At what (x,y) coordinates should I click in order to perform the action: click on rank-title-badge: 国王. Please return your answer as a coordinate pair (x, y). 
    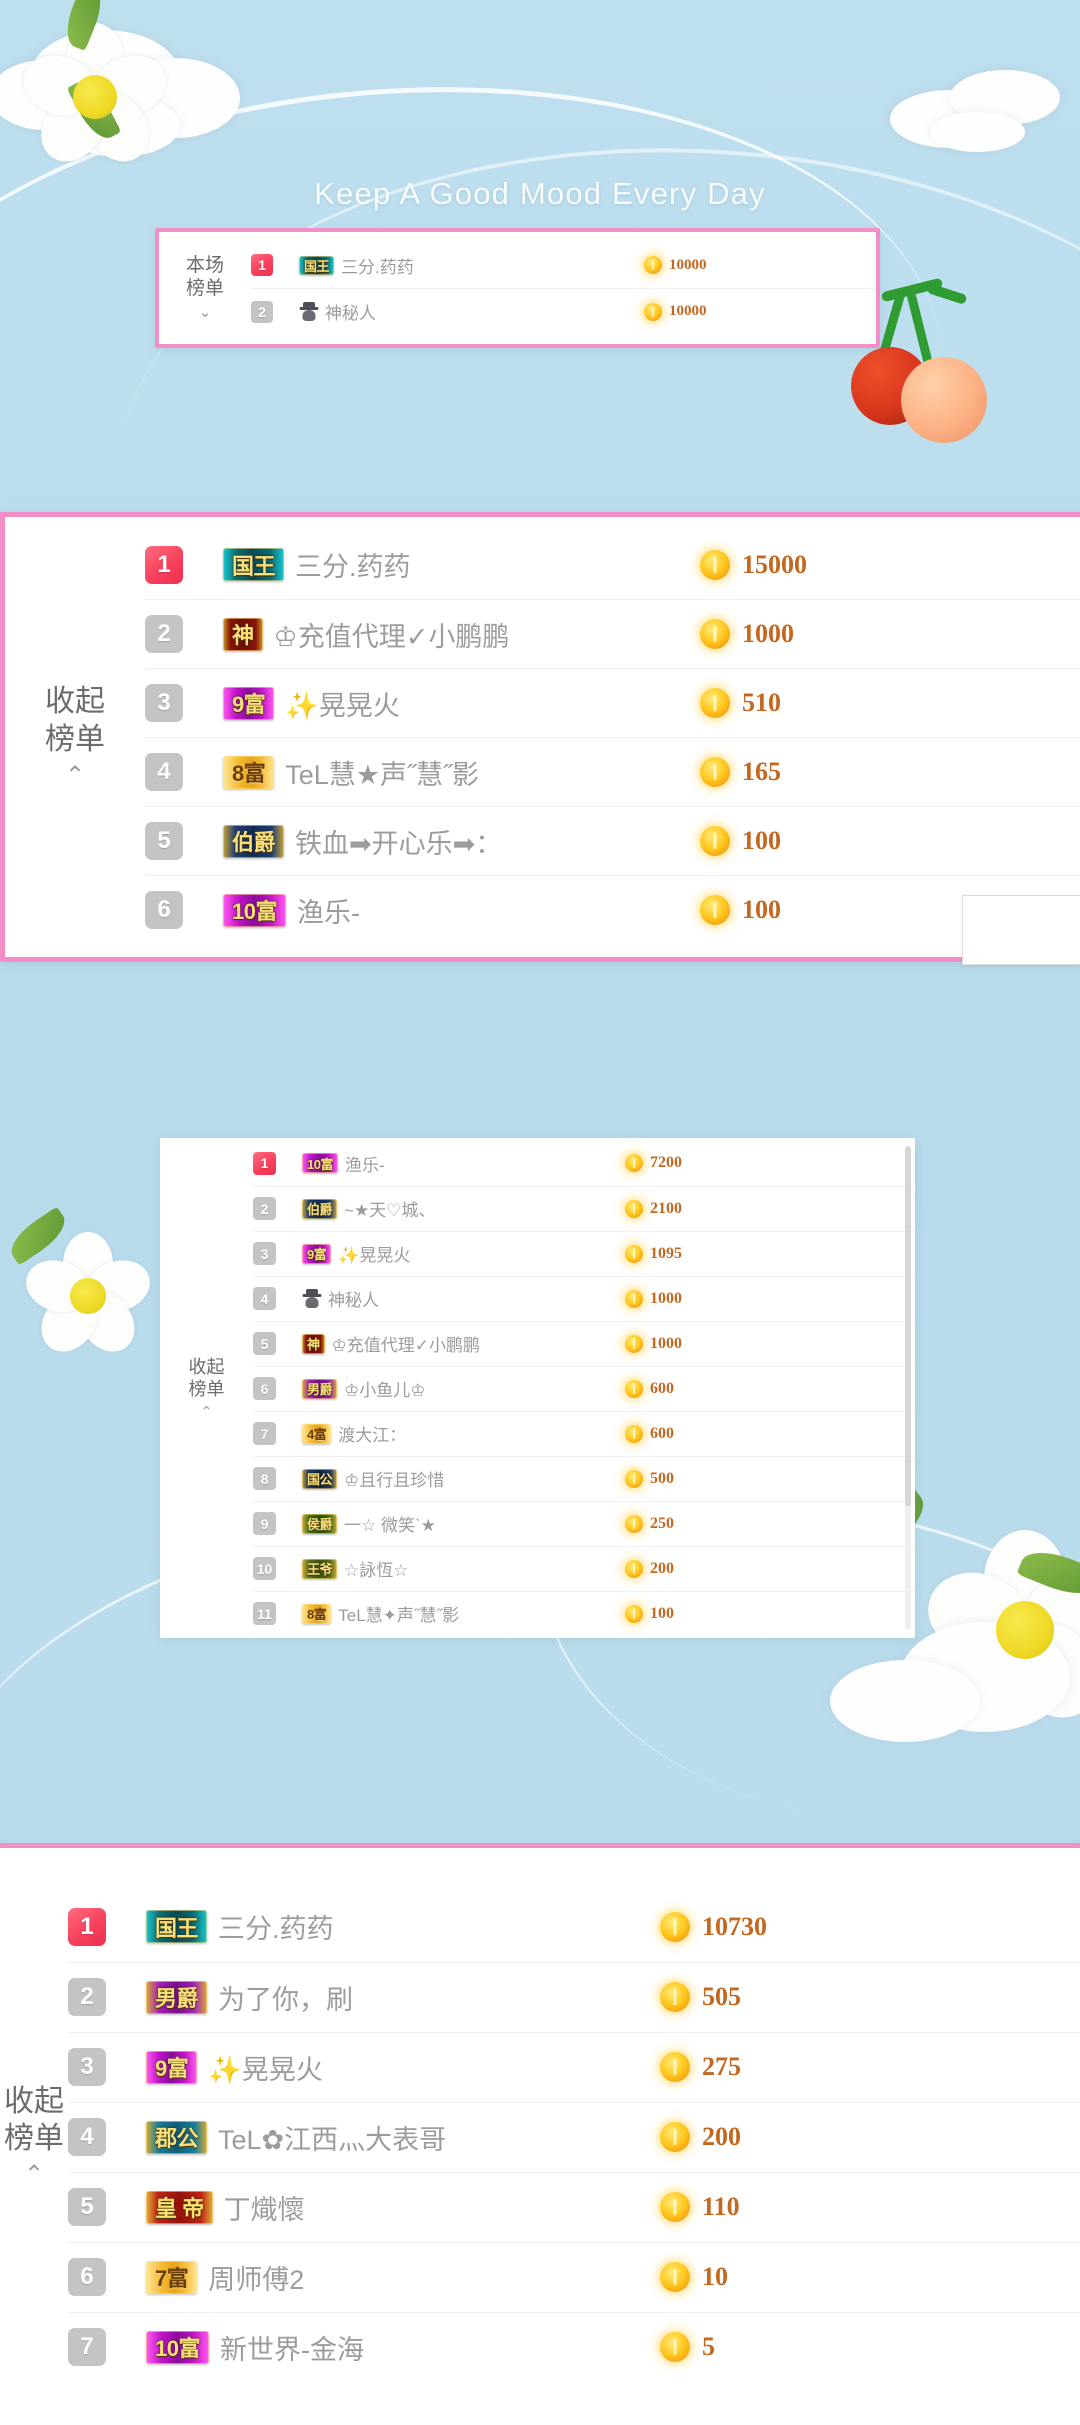
    Looking at the image, I should click on (317, 265).